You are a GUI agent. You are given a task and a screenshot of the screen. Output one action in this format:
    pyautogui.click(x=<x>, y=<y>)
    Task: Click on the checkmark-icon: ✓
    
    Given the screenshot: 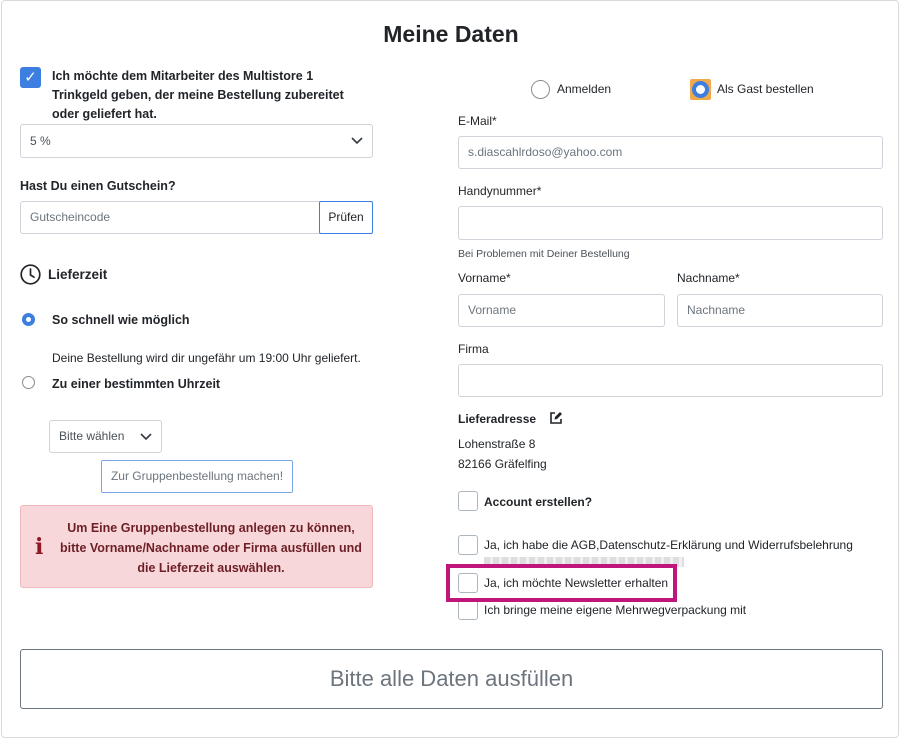 What is the action you would take?
    pyautogui.click(x=30, y=77)
    